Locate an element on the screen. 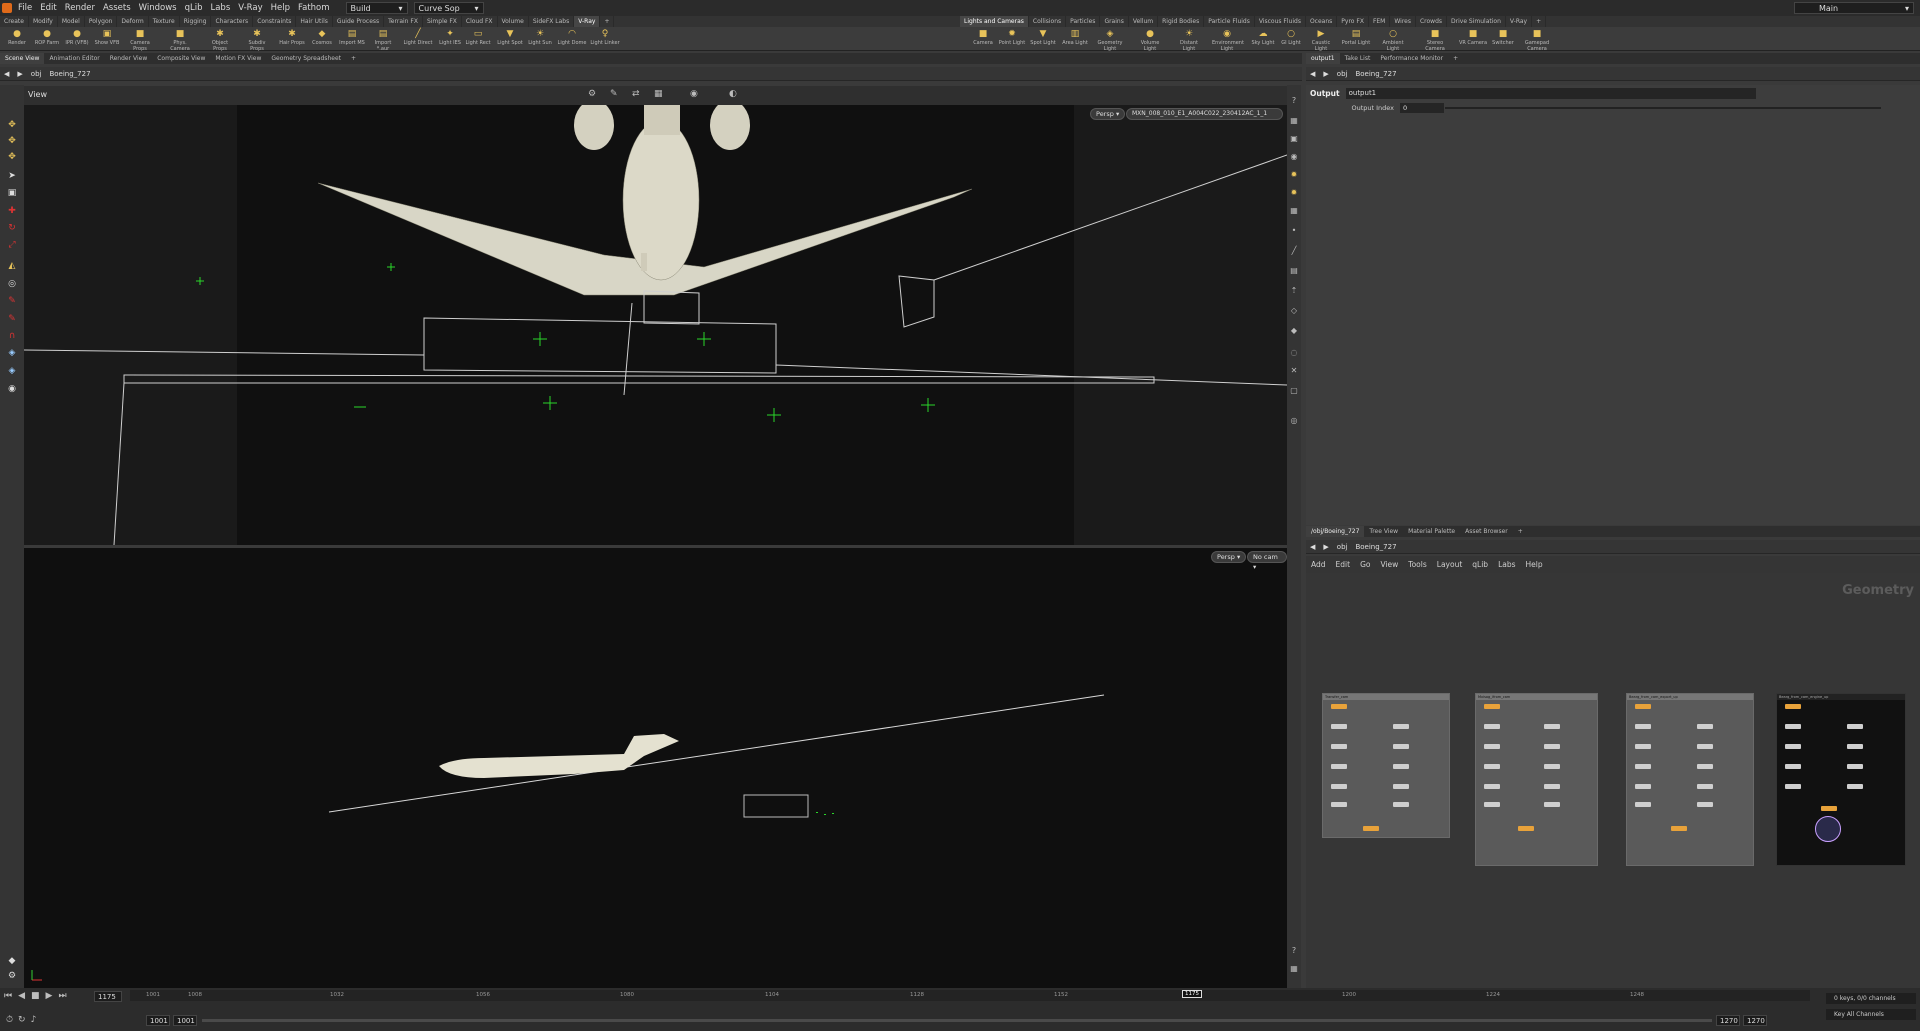 This screenshot has height=1031, width=1920. rotate-icon: ↻ is located at coordinates (12, 228).